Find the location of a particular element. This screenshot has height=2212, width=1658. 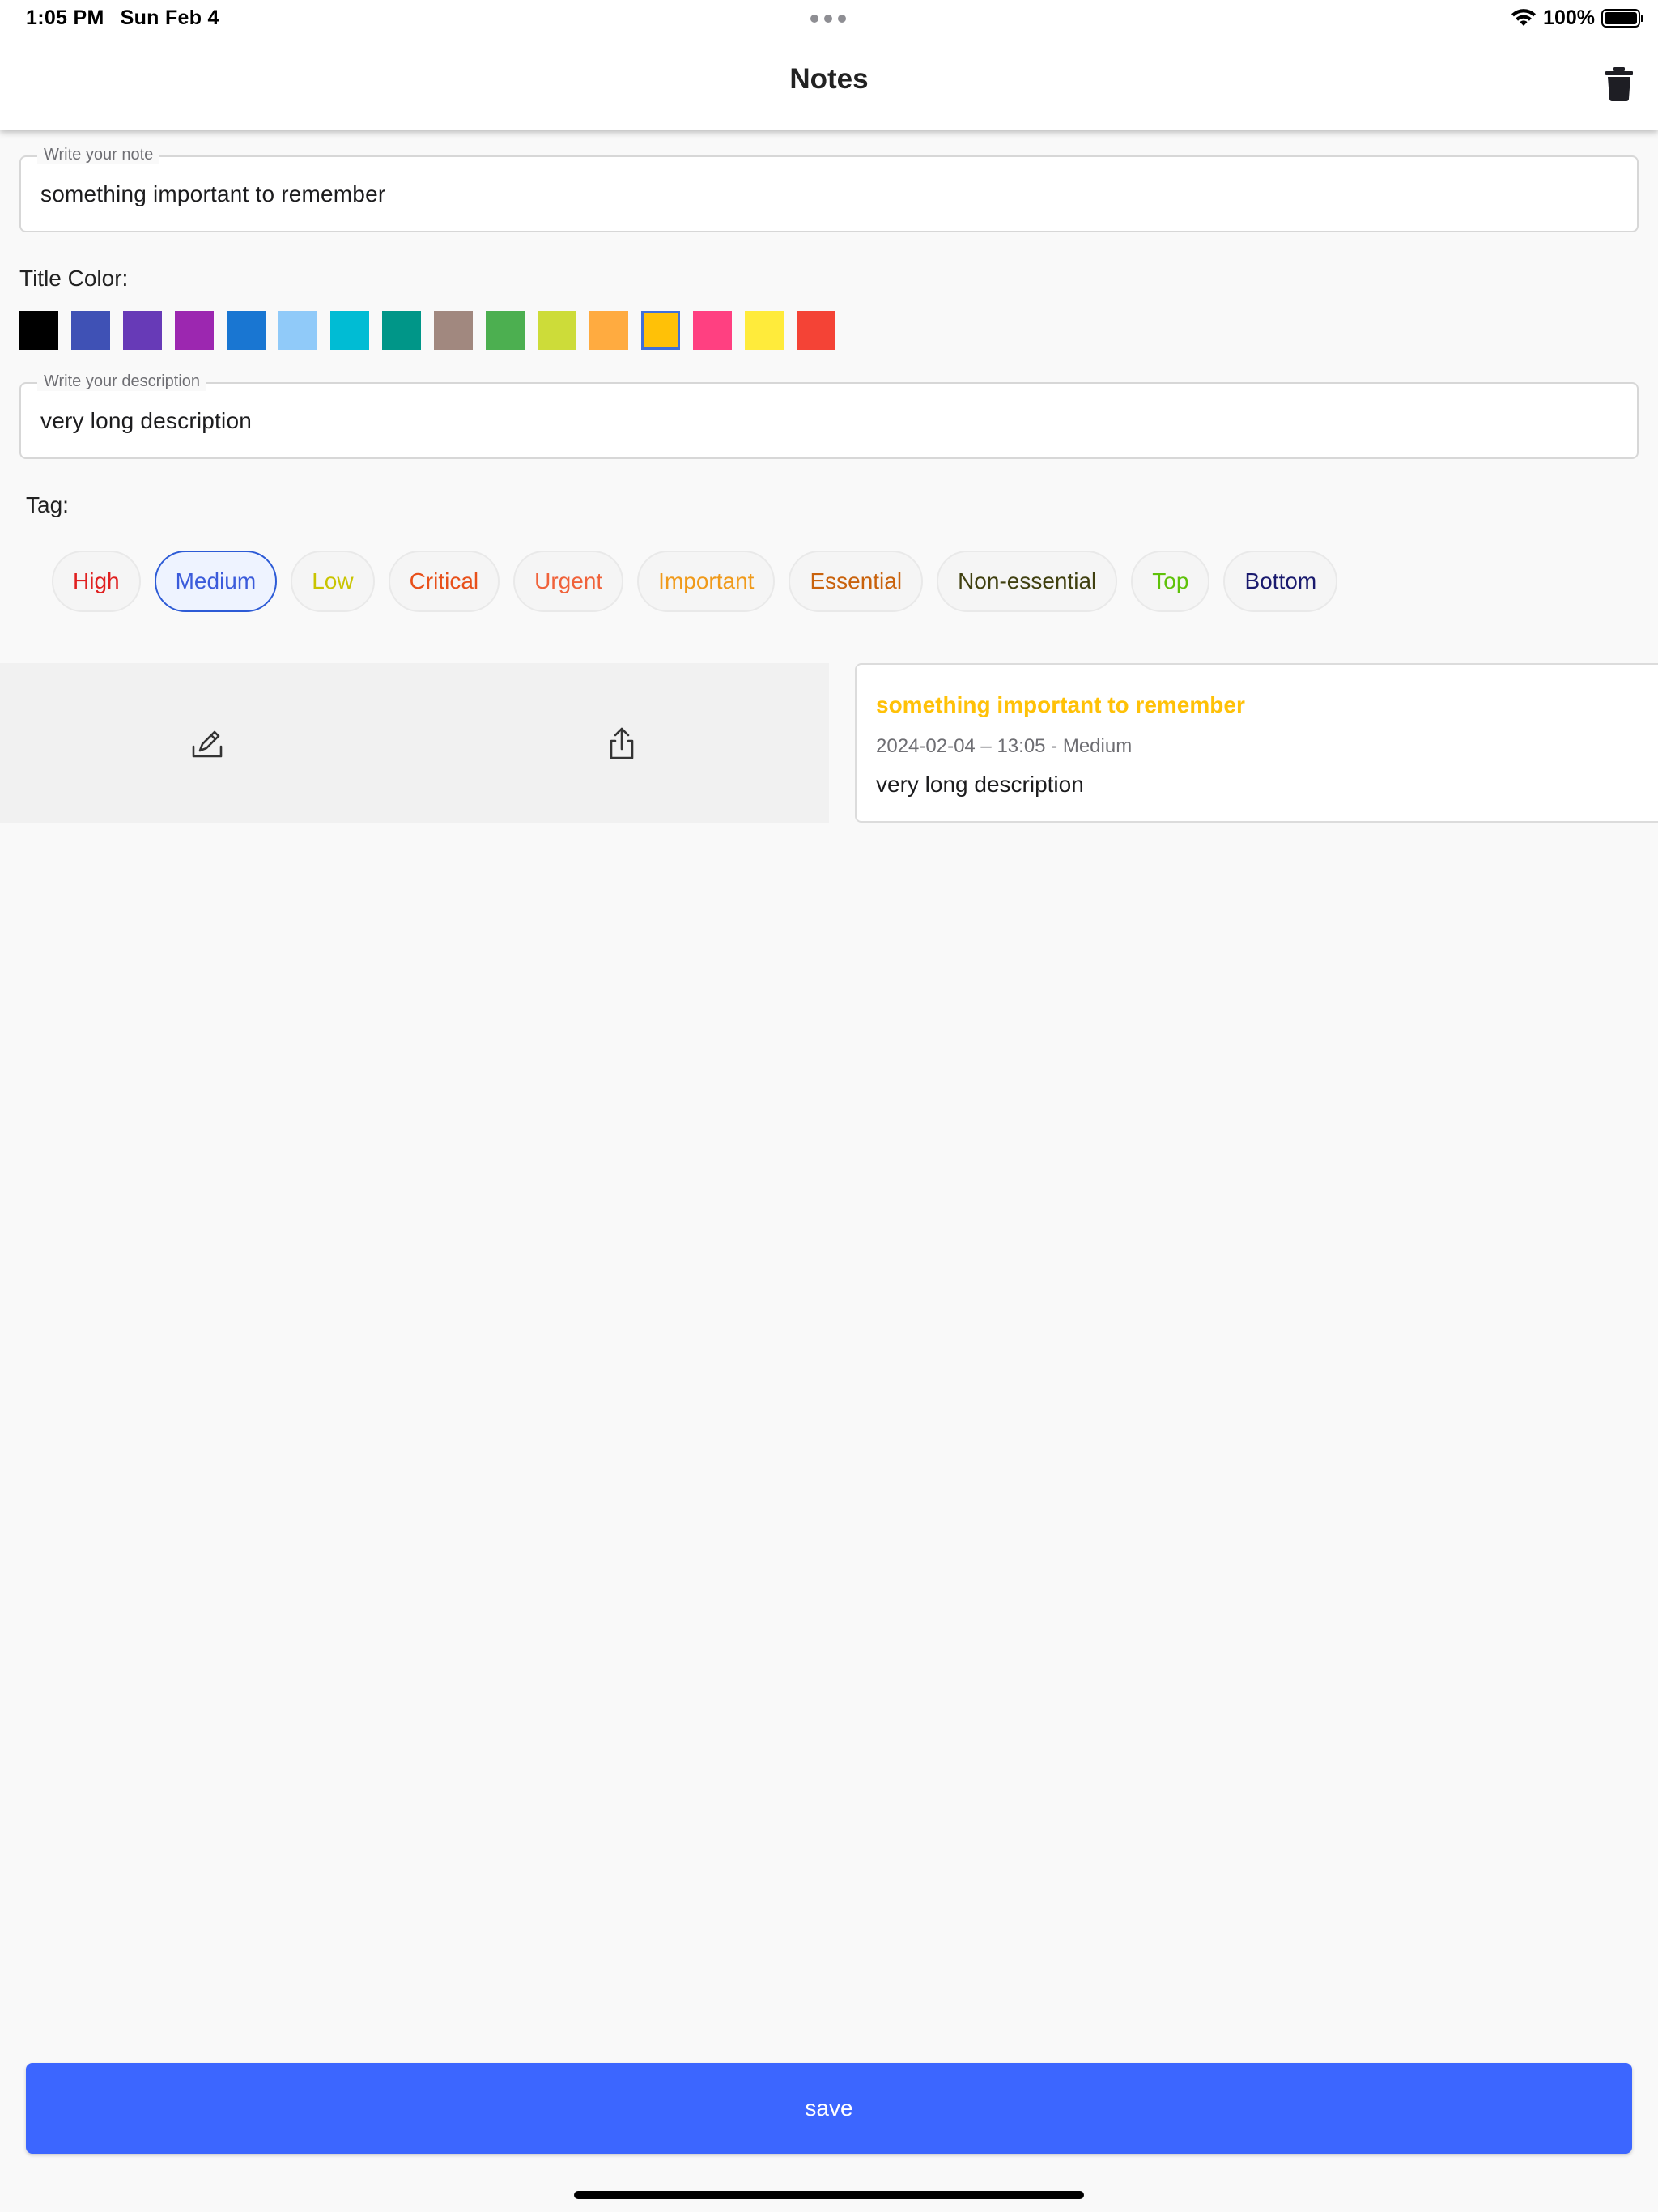

status-bar-right: 100% is located at coordinates (1577, 18).